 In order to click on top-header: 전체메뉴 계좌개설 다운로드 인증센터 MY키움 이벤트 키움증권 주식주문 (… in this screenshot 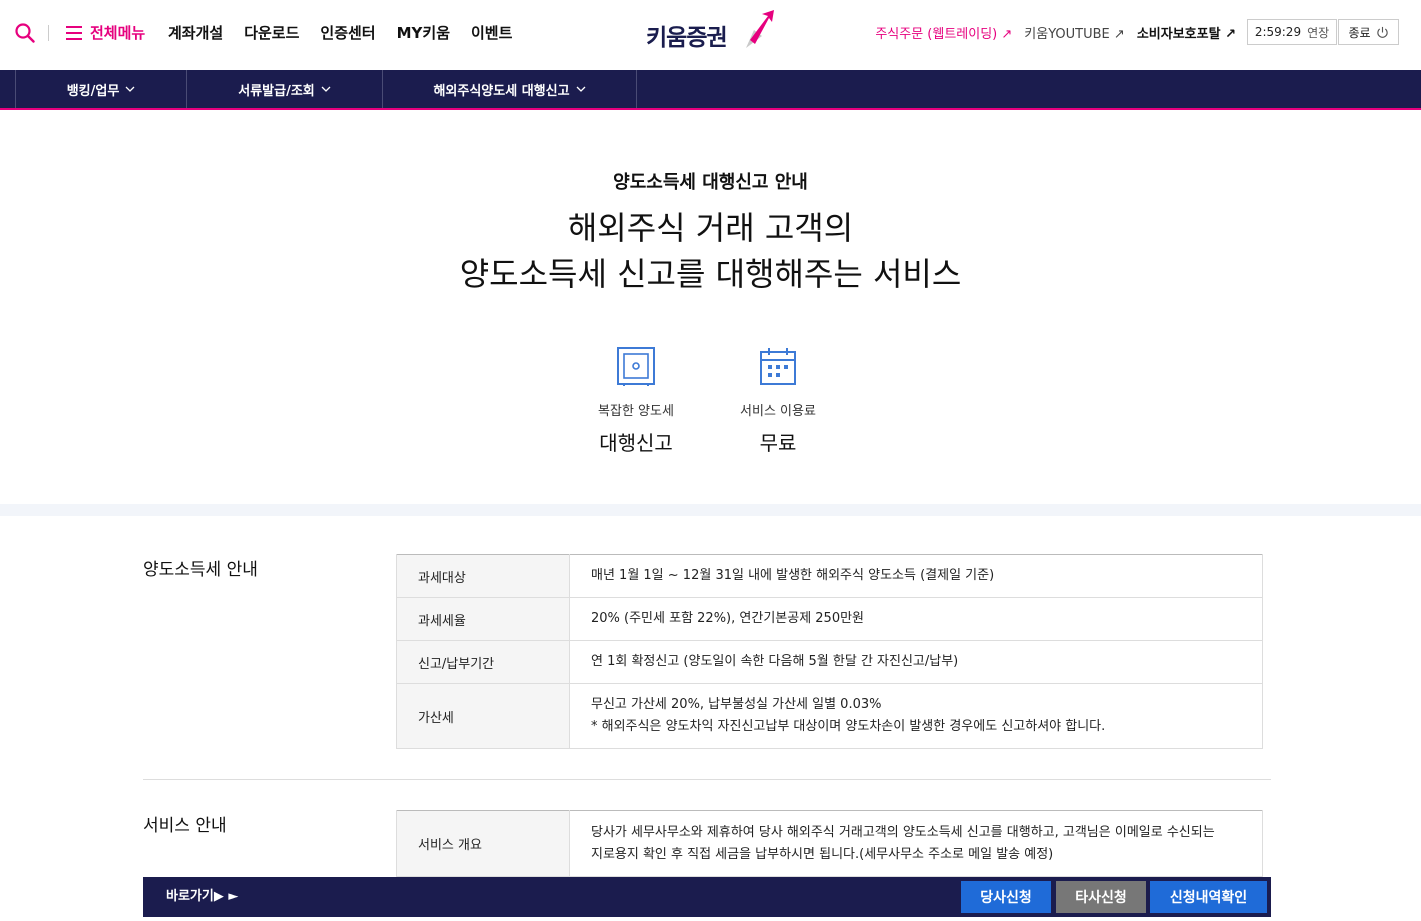, I will do `click(710, 35)`.